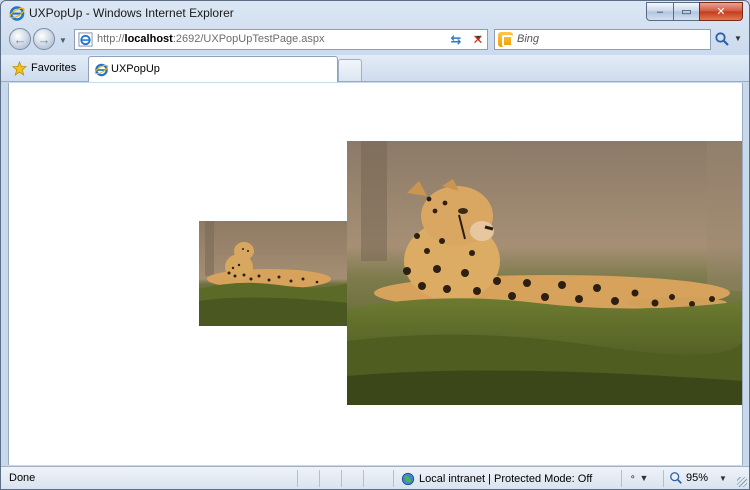  I want to click on tab-ie-icon, so click(101, 70).